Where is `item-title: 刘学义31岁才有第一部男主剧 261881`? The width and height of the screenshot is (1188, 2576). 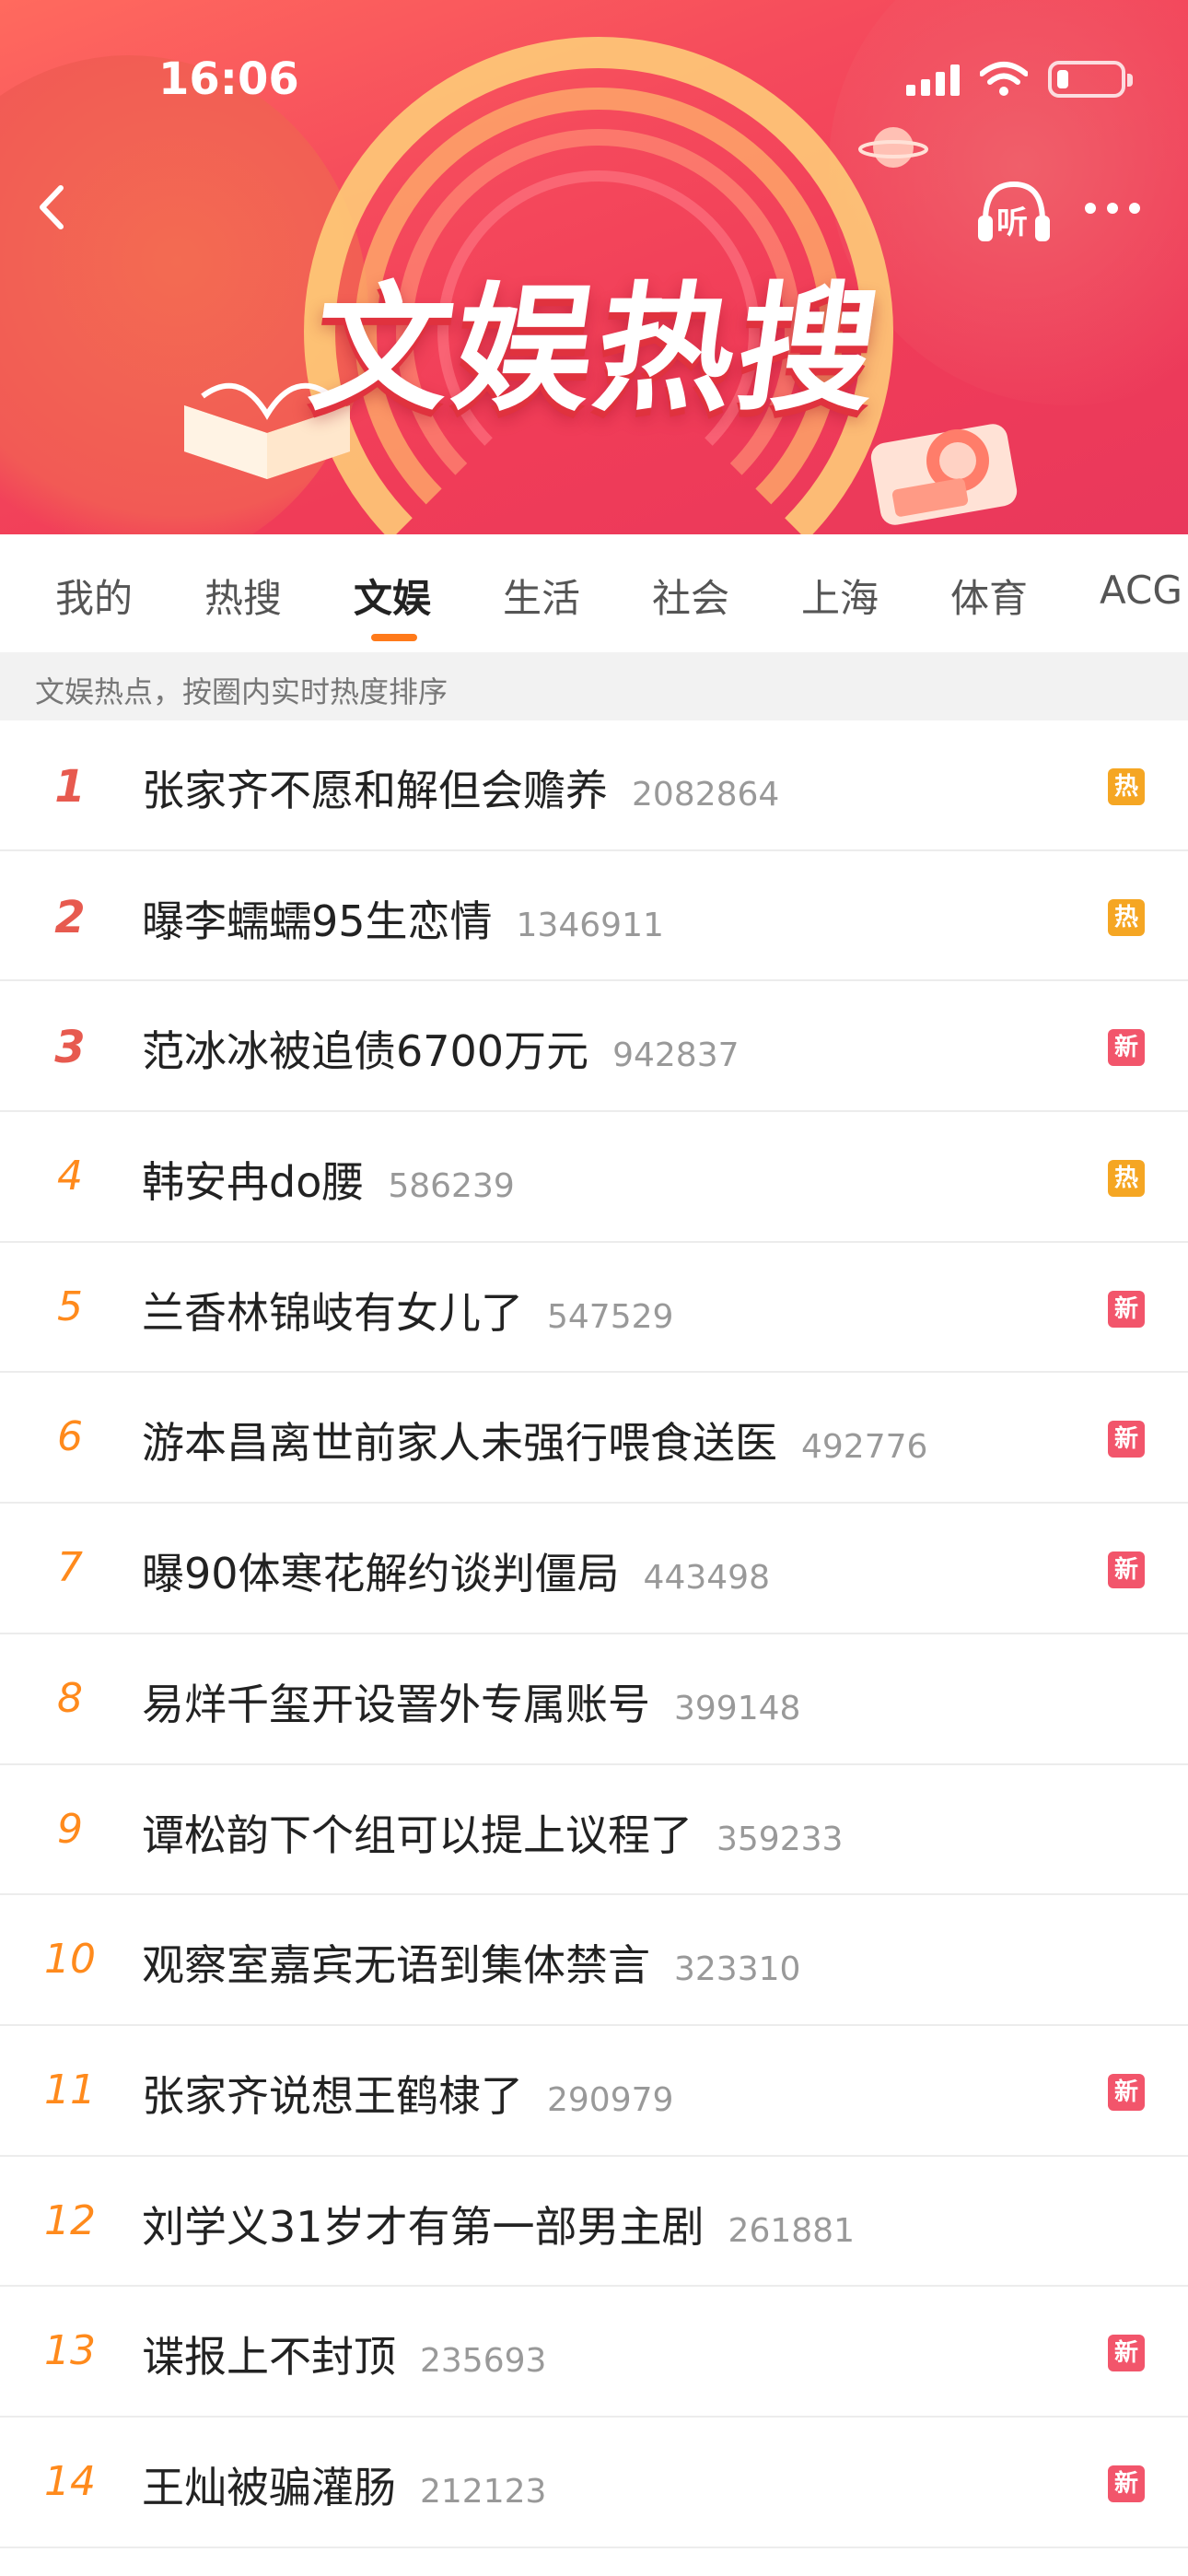
item-title: 刘学义31岁才有第一部男主剧 261881 is located at coordinates (499, 2226).